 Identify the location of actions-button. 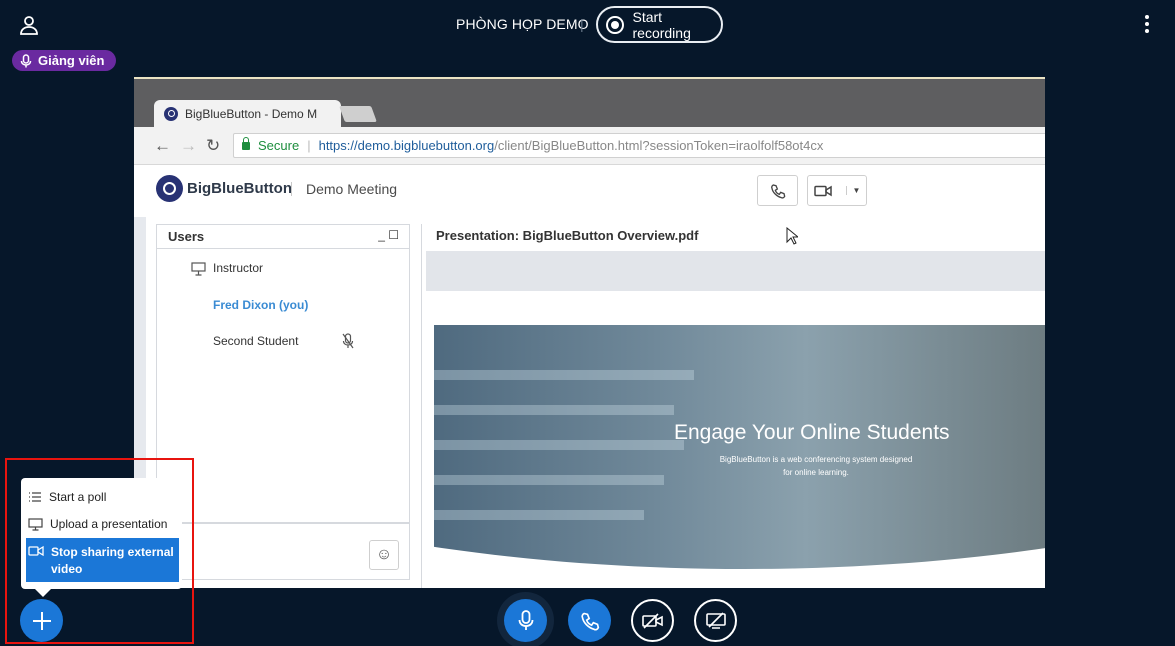
(41, 620).